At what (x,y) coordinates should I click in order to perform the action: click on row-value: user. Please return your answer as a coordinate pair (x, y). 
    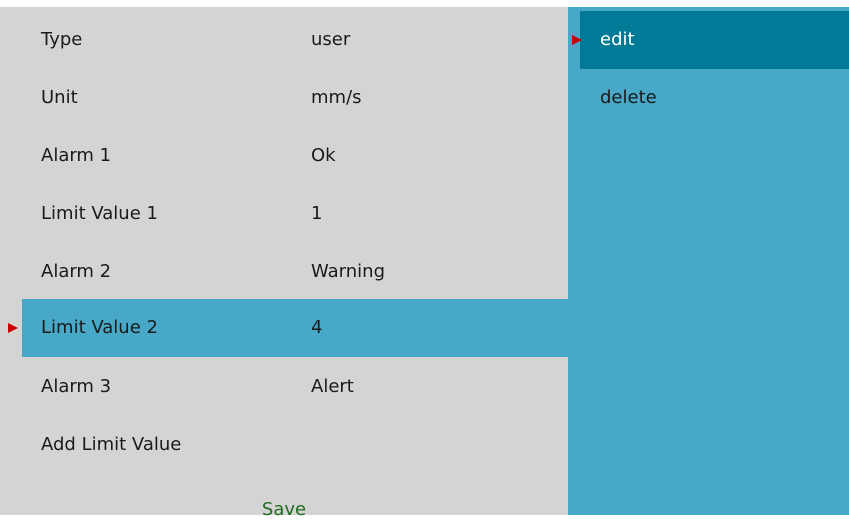
    Looking at the image, I should click on (331, 39).